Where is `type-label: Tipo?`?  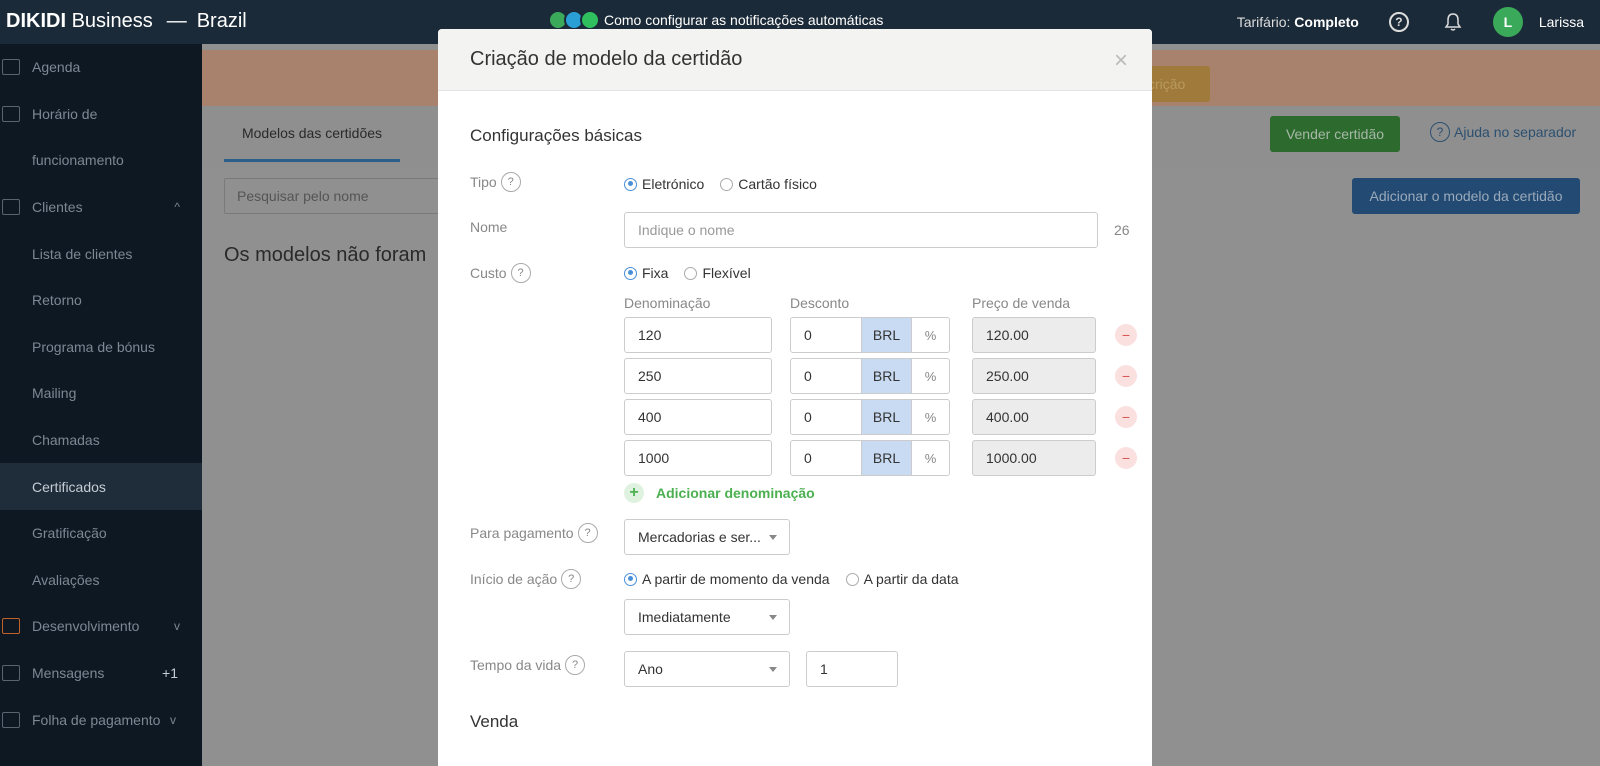 type-label: Tipo? is located at coordinates (495, 182).